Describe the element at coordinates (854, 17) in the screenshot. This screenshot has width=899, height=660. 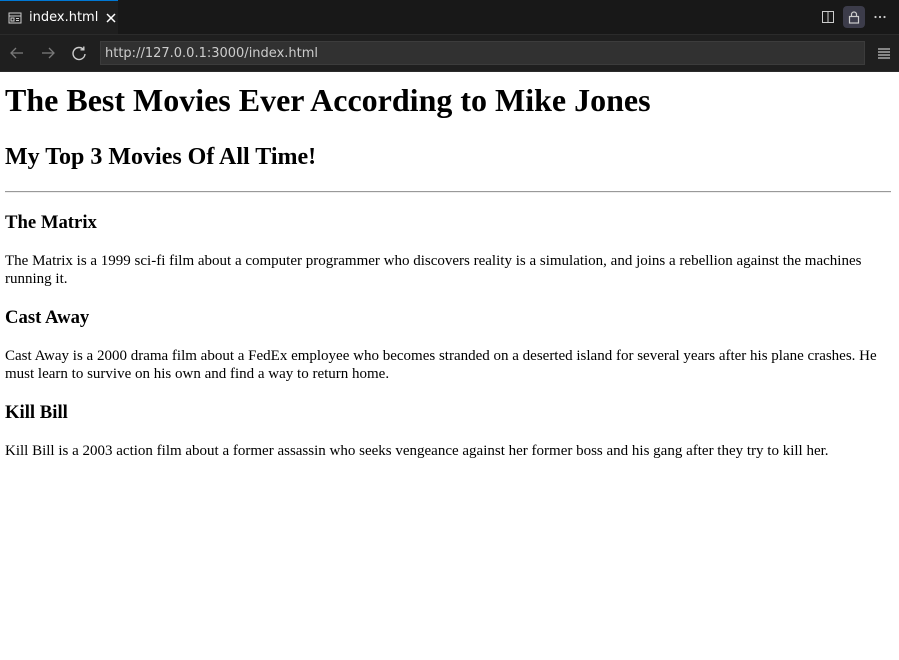
I see `lock-icon` at that location.